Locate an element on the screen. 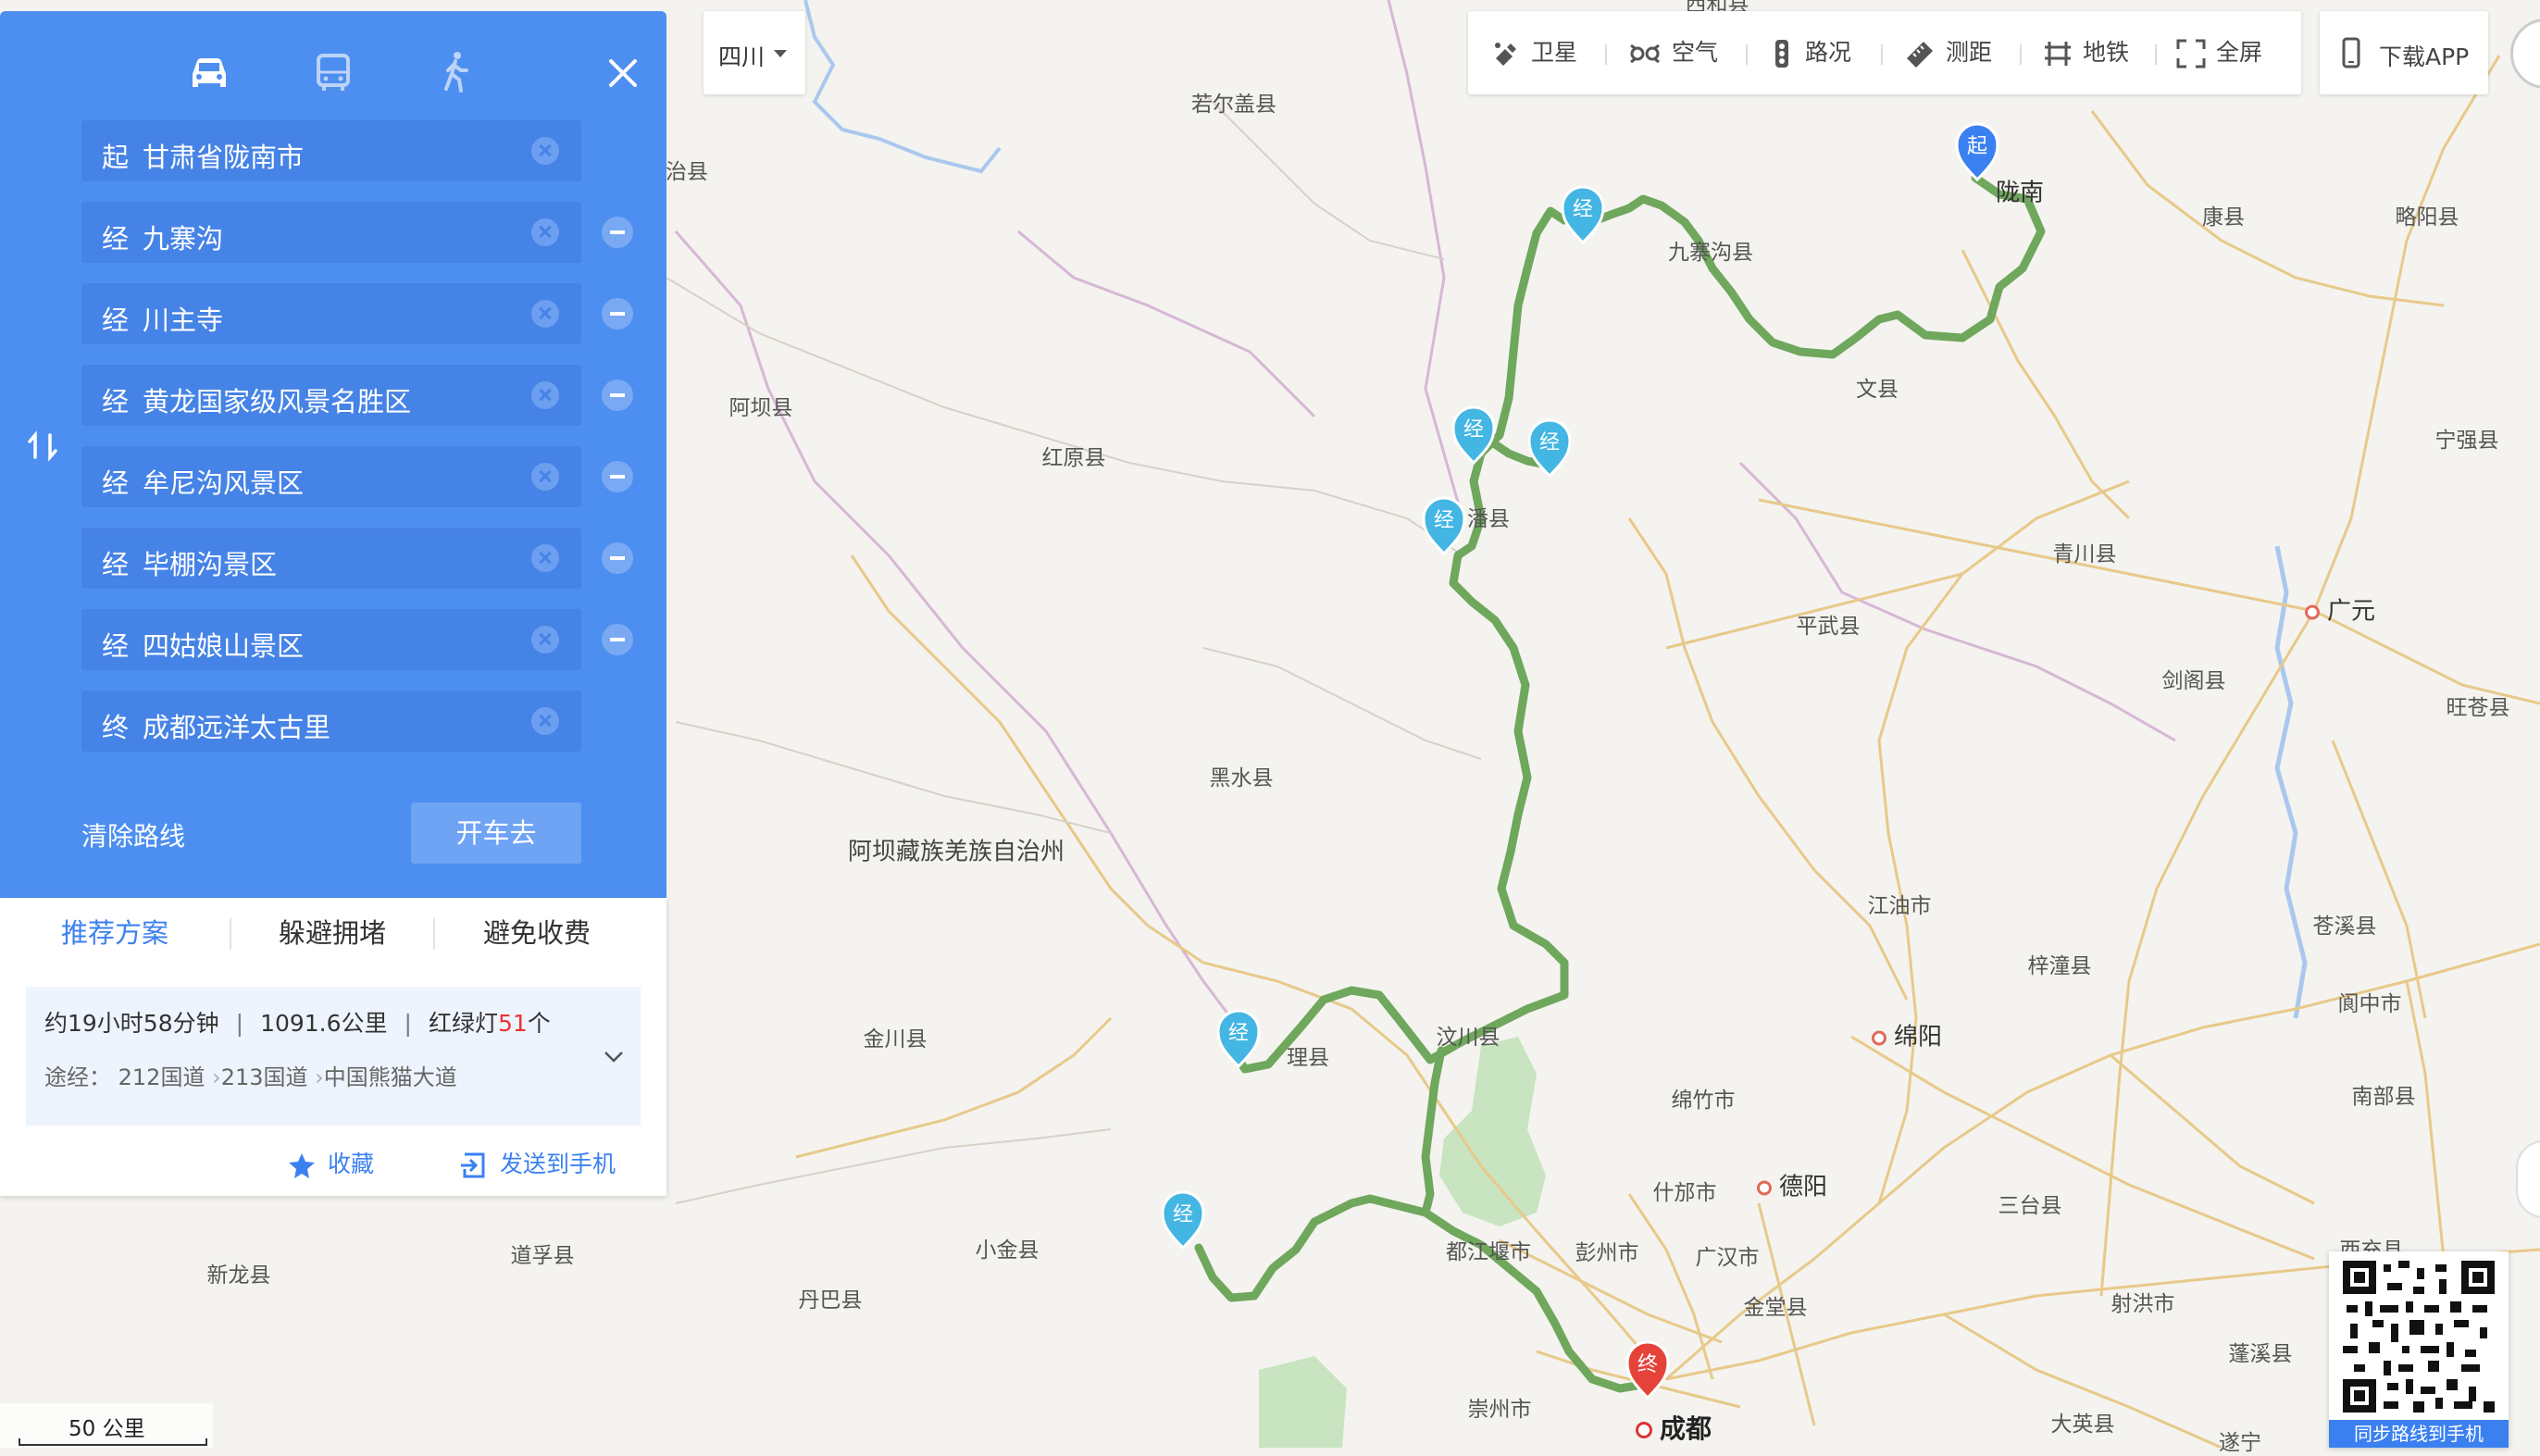  duration: 约19小时58分钟 is located at coordinates (131, 1023).